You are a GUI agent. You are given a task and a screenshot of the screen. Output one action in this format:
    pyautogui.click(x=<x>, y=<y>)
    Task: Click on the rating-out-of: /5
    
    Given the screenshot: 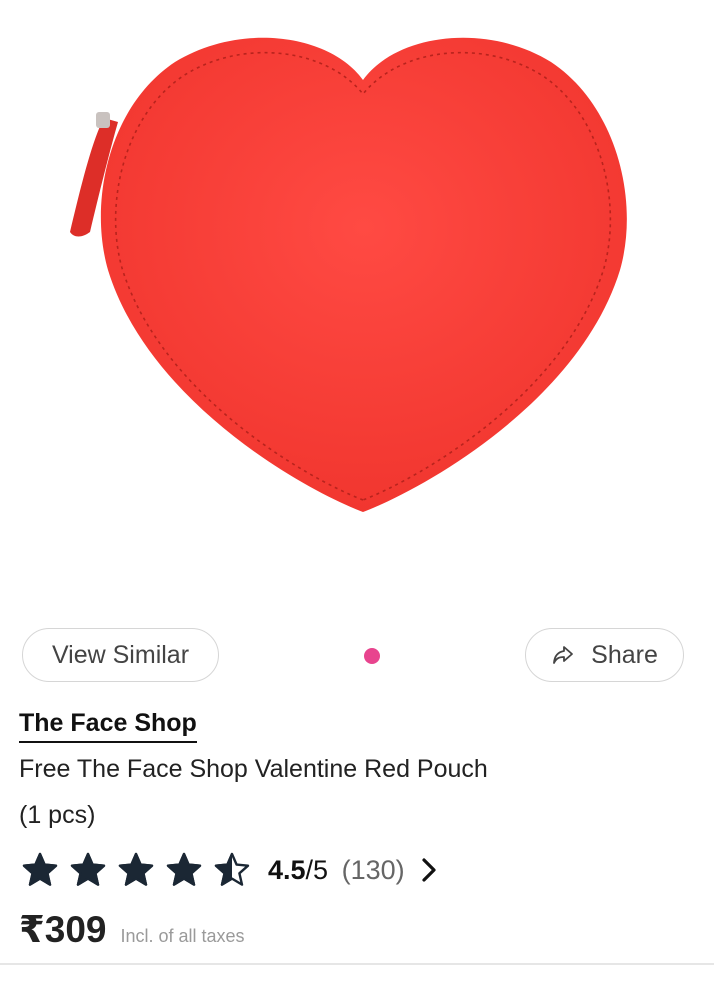 What is the action you would take?
    pyautogui.click(x=317, y=869)
    